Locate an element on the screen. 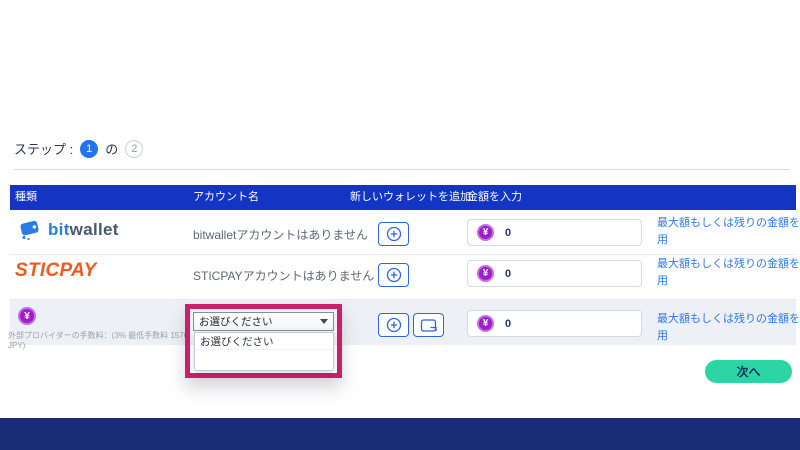  dropdown-option: お選びください is located at coordinates (264, 341).